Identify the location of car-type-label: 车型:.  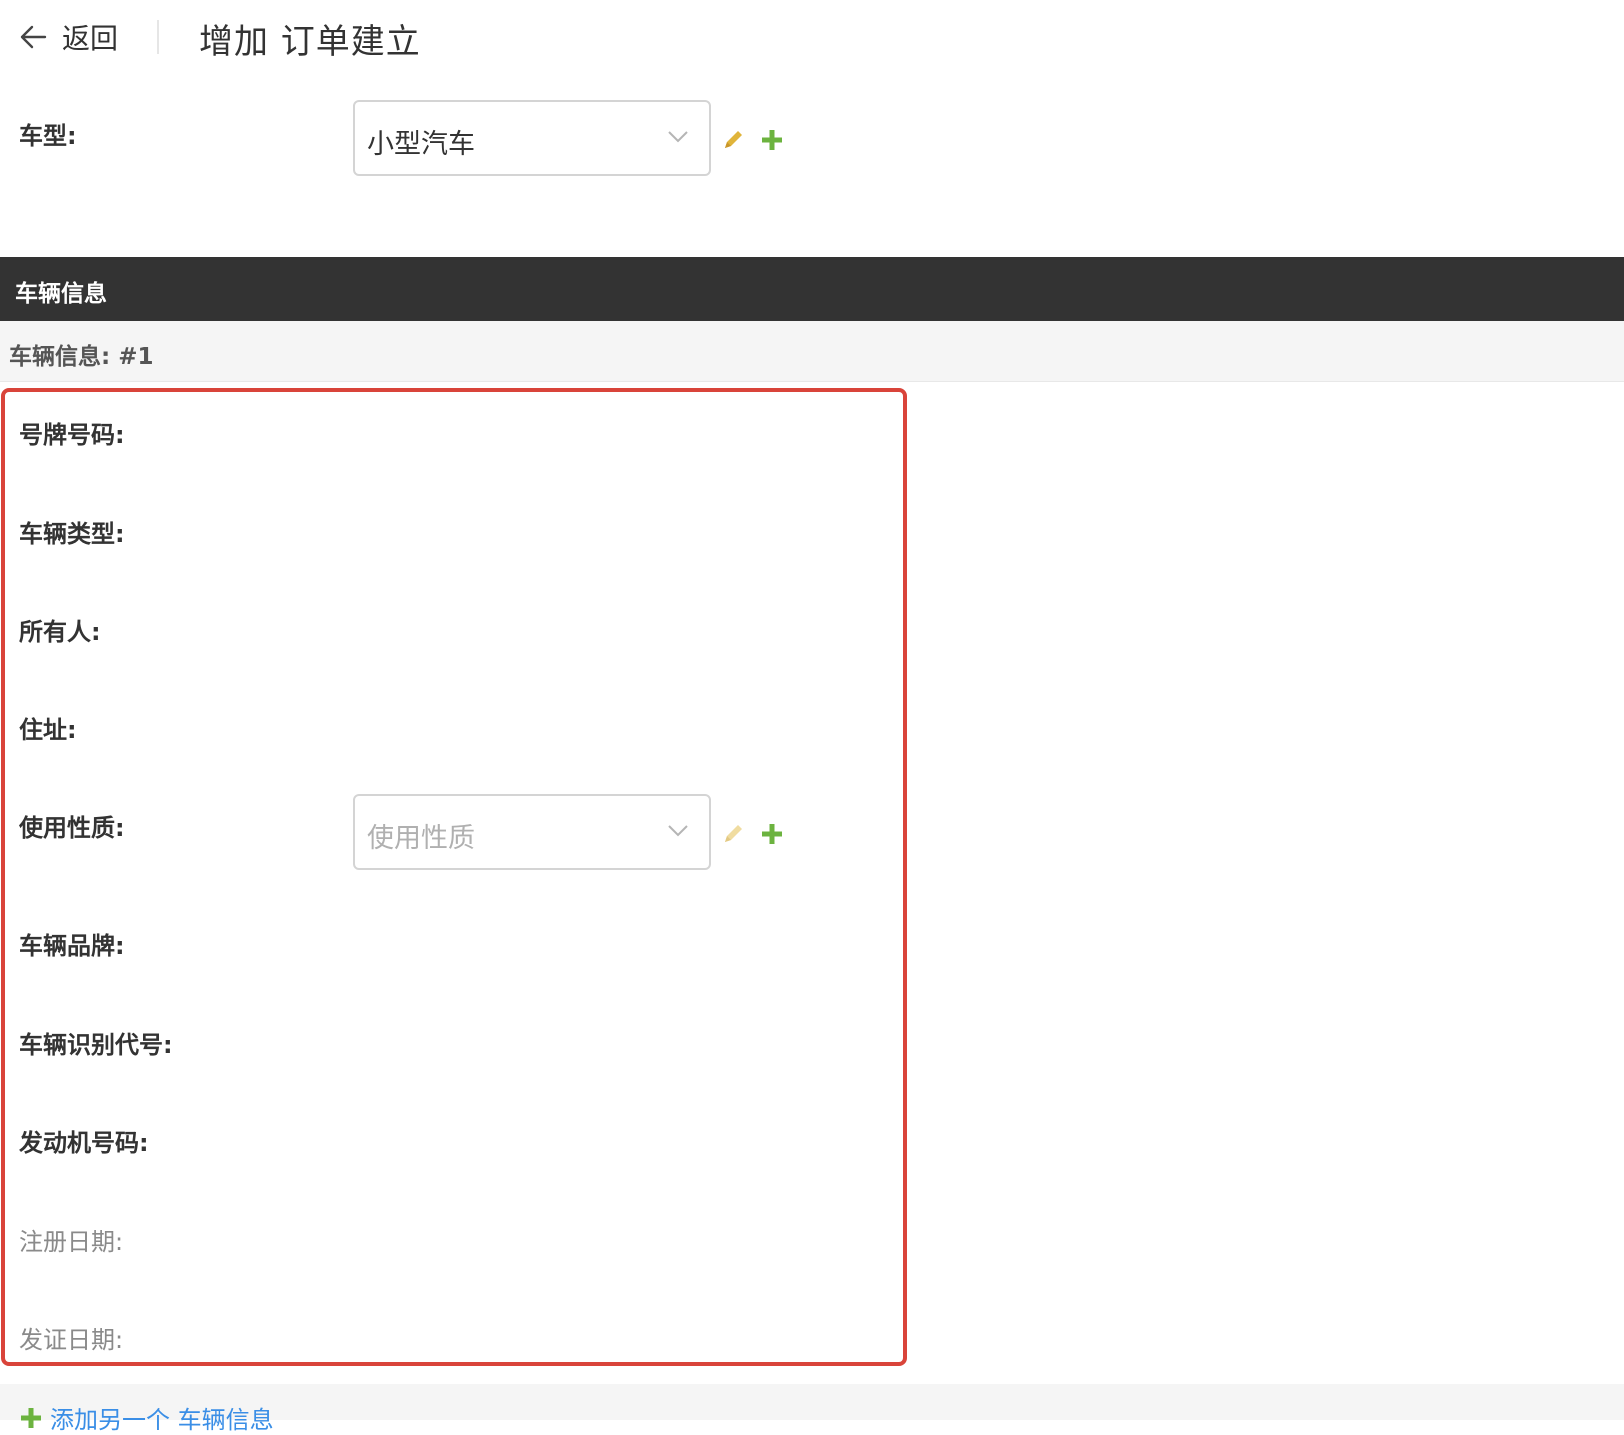
(48, 136).